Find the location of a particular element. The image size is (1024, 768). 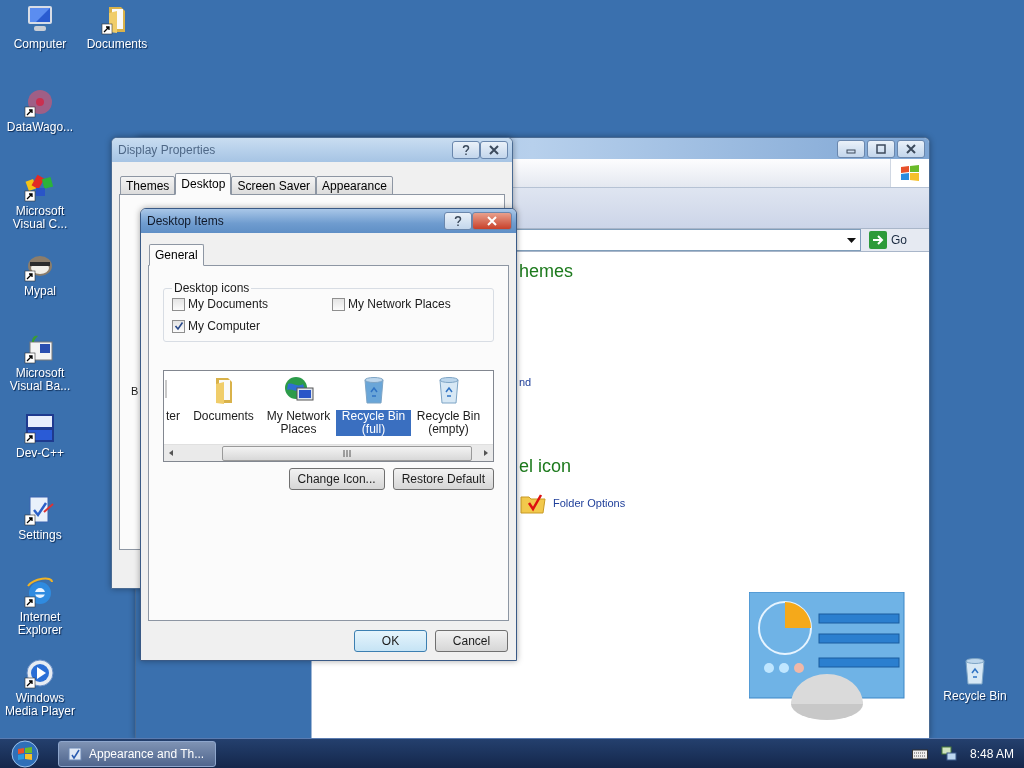

maximize-icon is located at coordinates (881, 148).